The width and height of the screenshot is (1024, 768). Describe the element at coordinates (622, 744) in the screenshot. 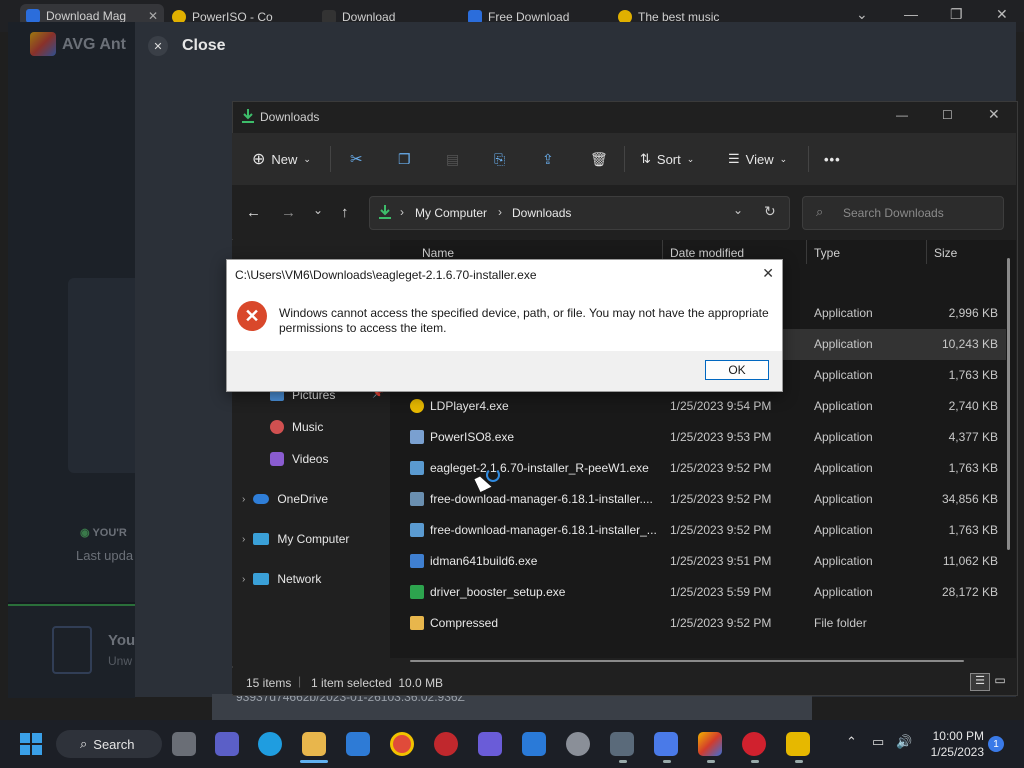

I see `task-manager-icon` at that location.